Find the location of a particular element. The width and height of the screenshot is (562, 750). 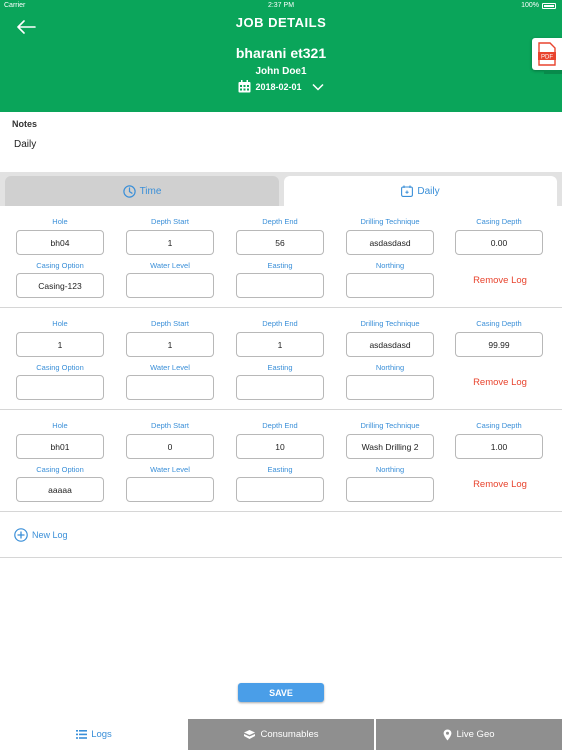

hole-field: 1 is located at coordinates (60, 344).